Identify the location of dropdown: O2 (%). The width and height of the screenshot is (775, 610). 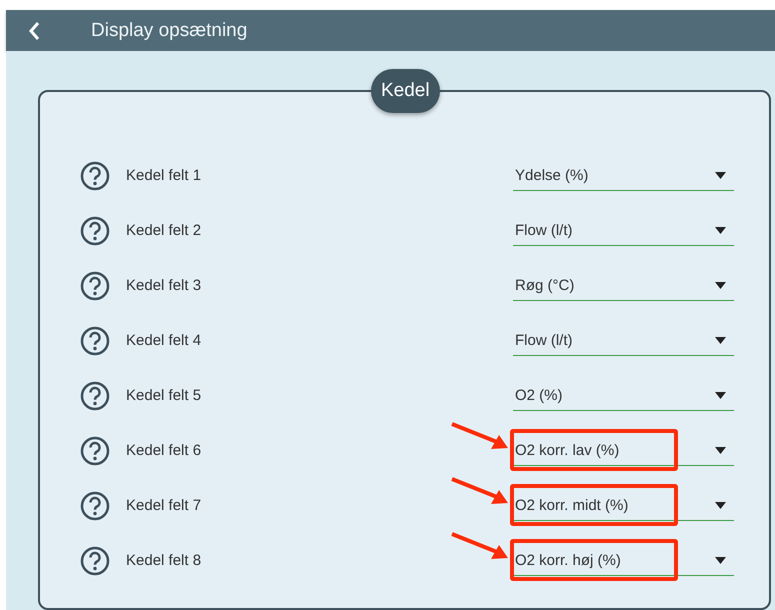
(623, 395).